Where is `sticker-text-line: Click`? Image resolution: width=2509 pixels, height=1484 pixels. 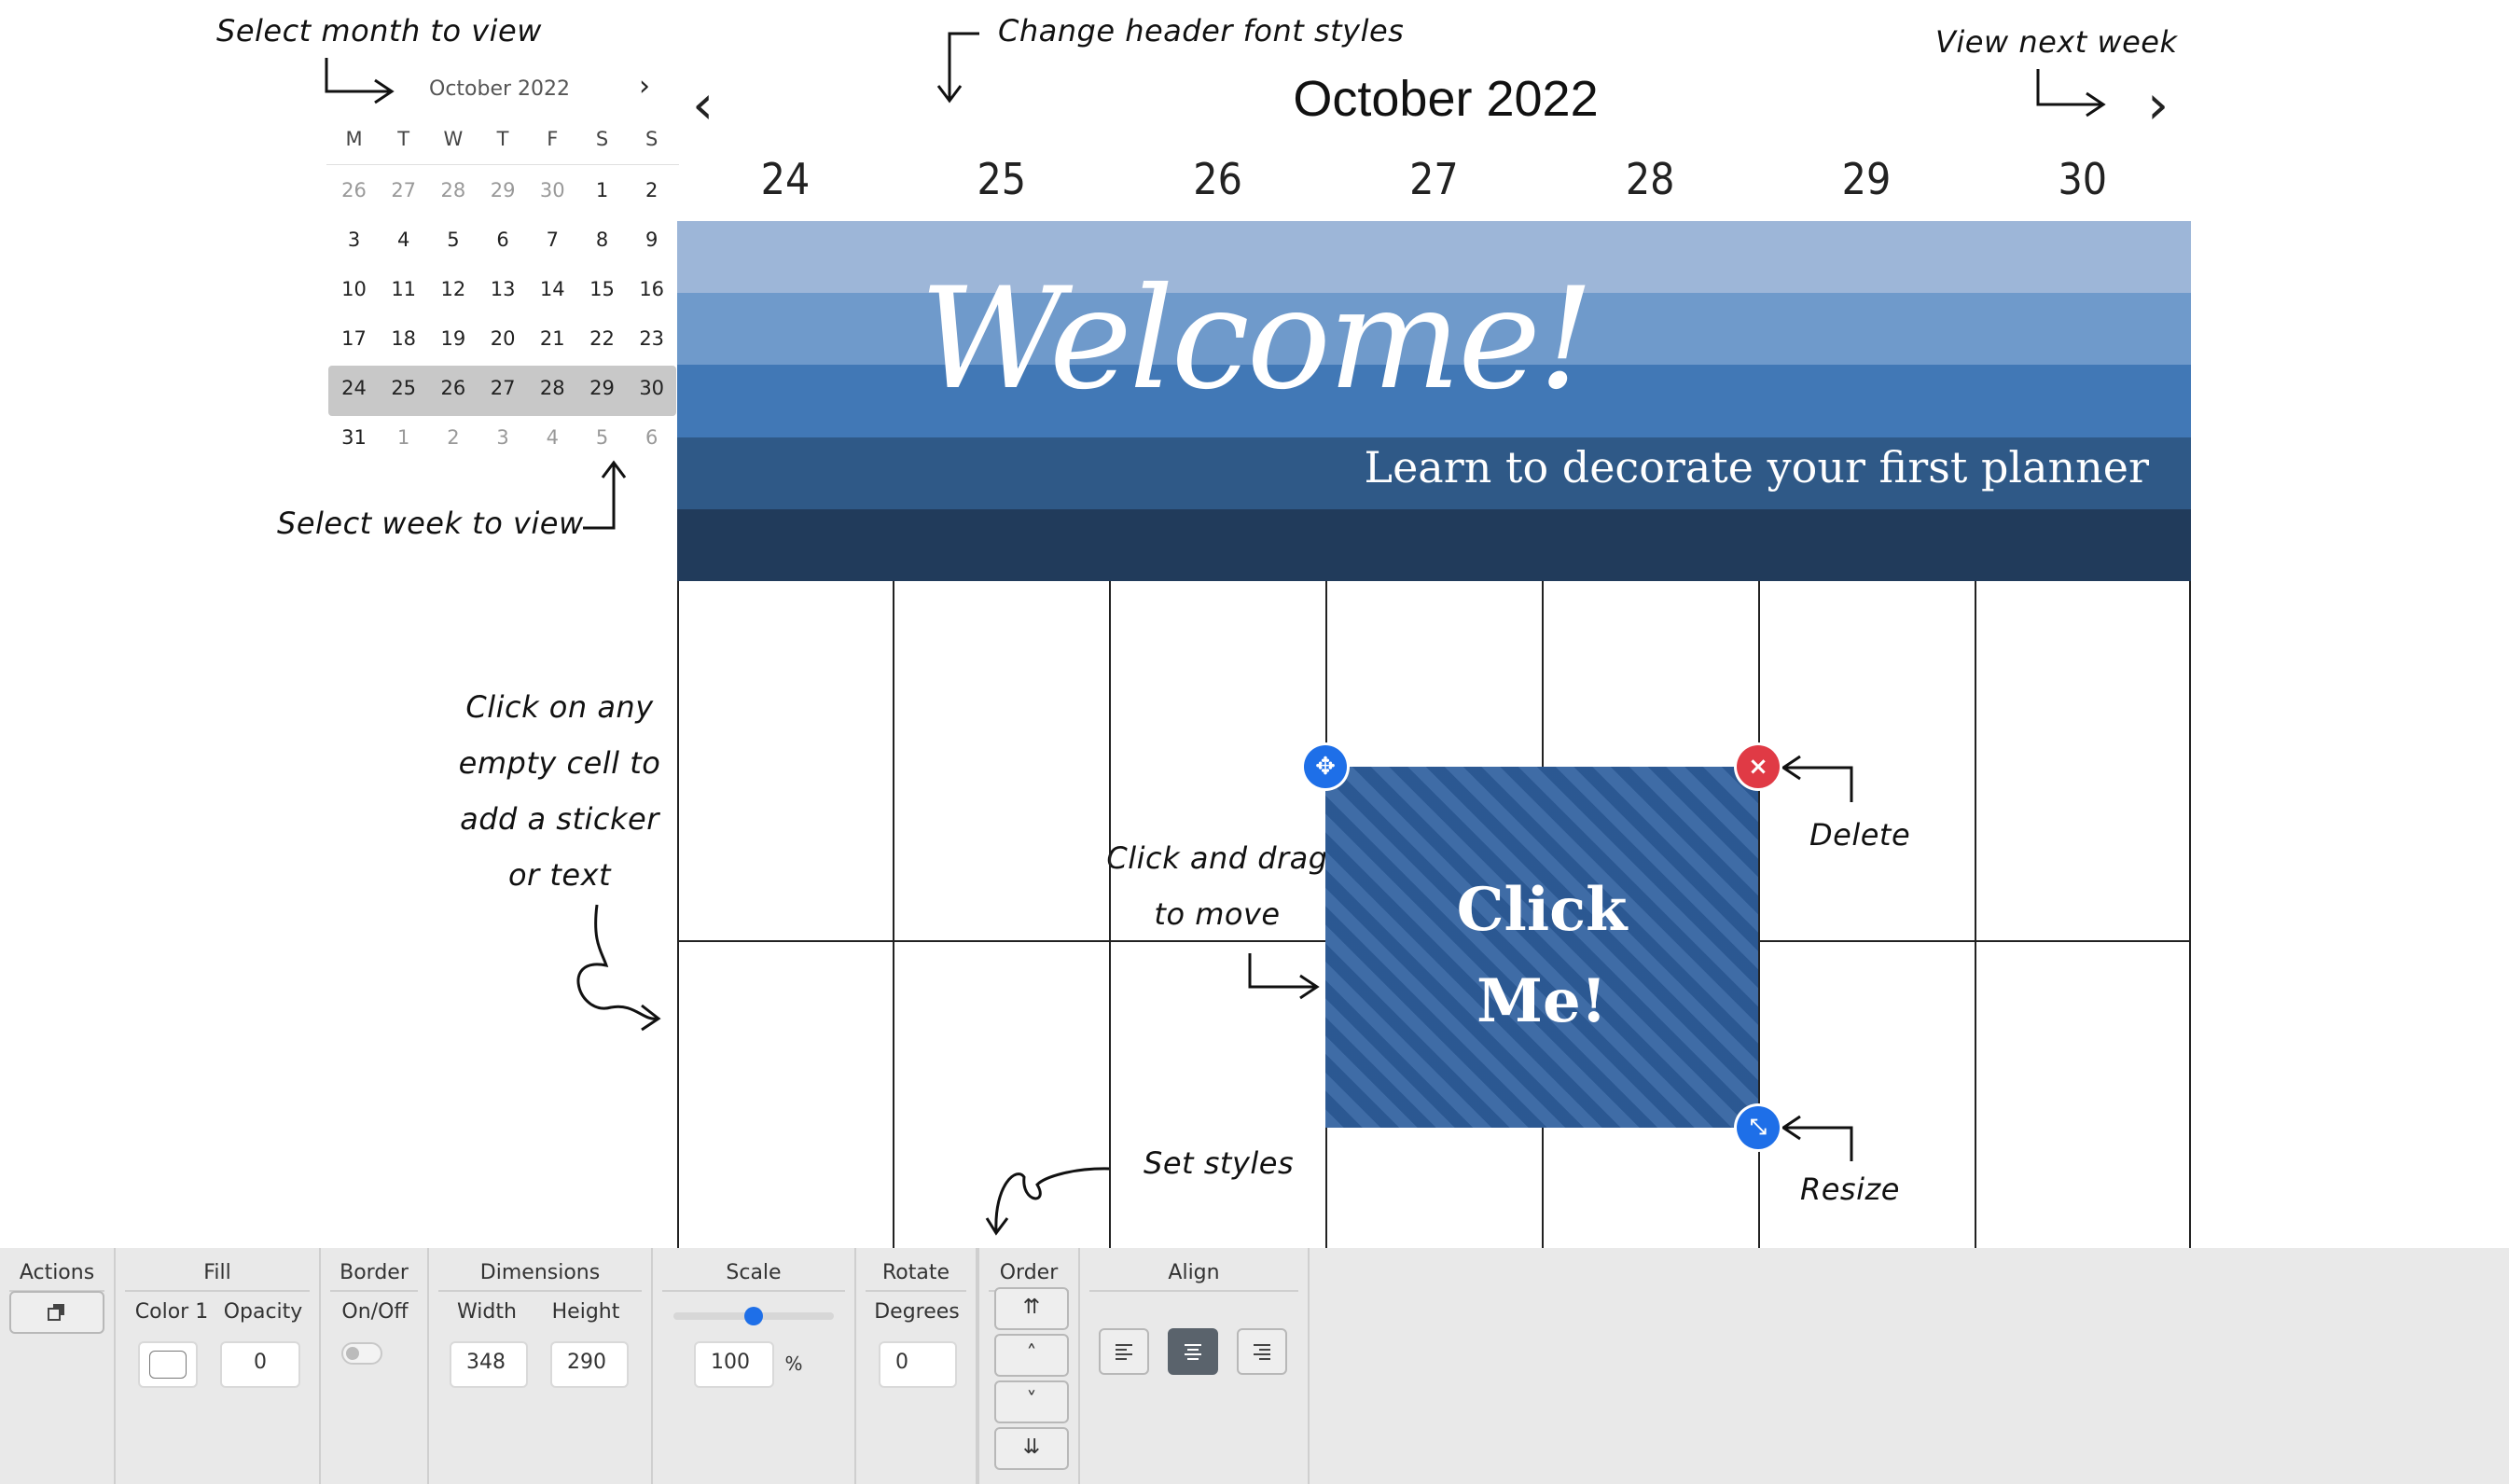 sticker-text-line: Click is located at coordinates (1542, 910).